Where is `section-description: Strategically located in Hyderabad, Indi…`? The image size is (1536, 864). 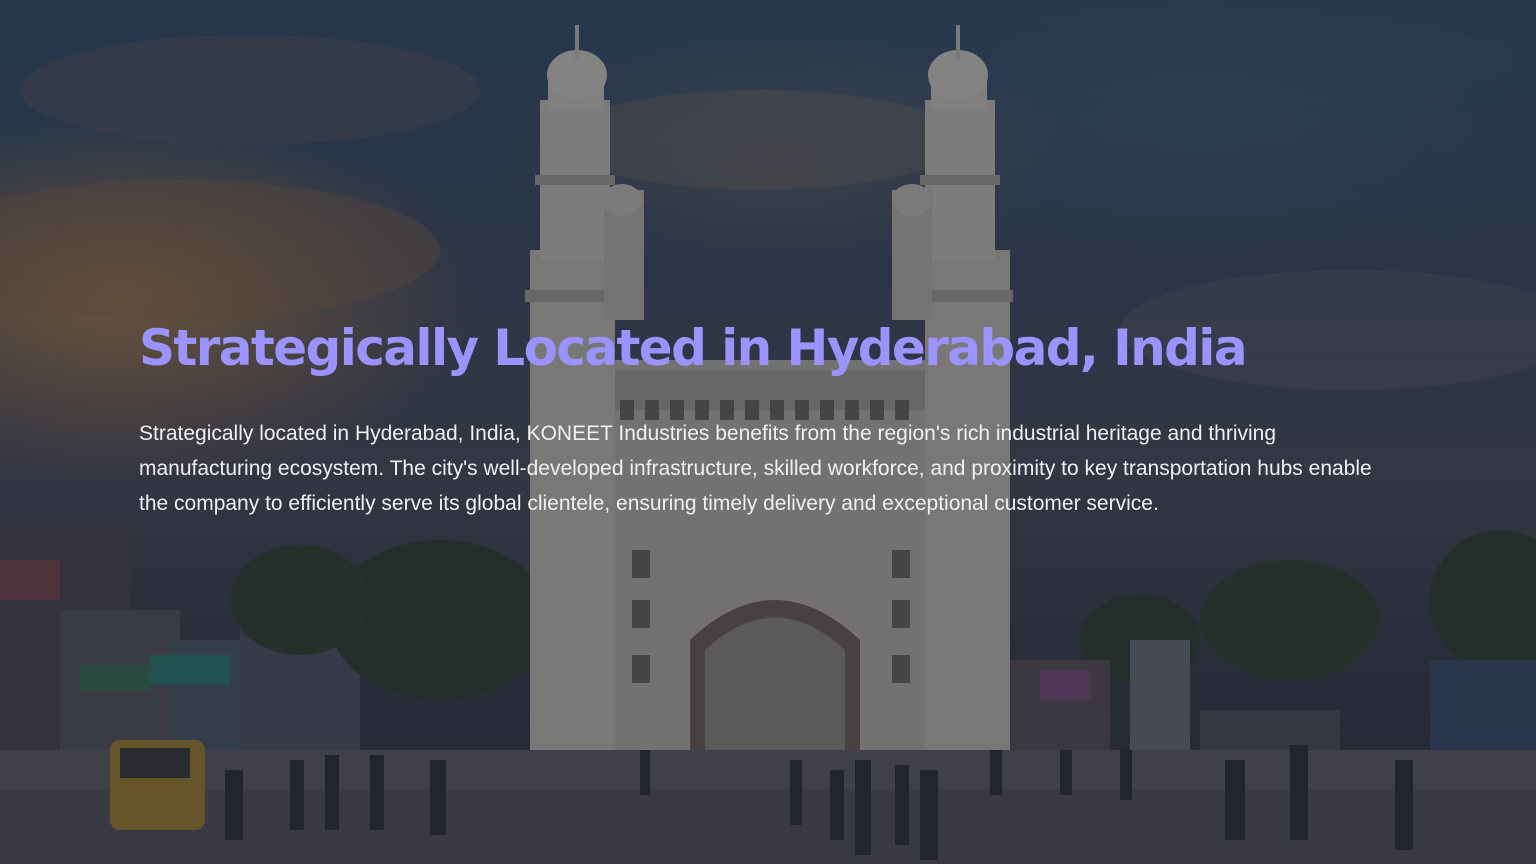
section-description: Strategically located in Hyderabad, Indi… is located at coordinates (755, 468).